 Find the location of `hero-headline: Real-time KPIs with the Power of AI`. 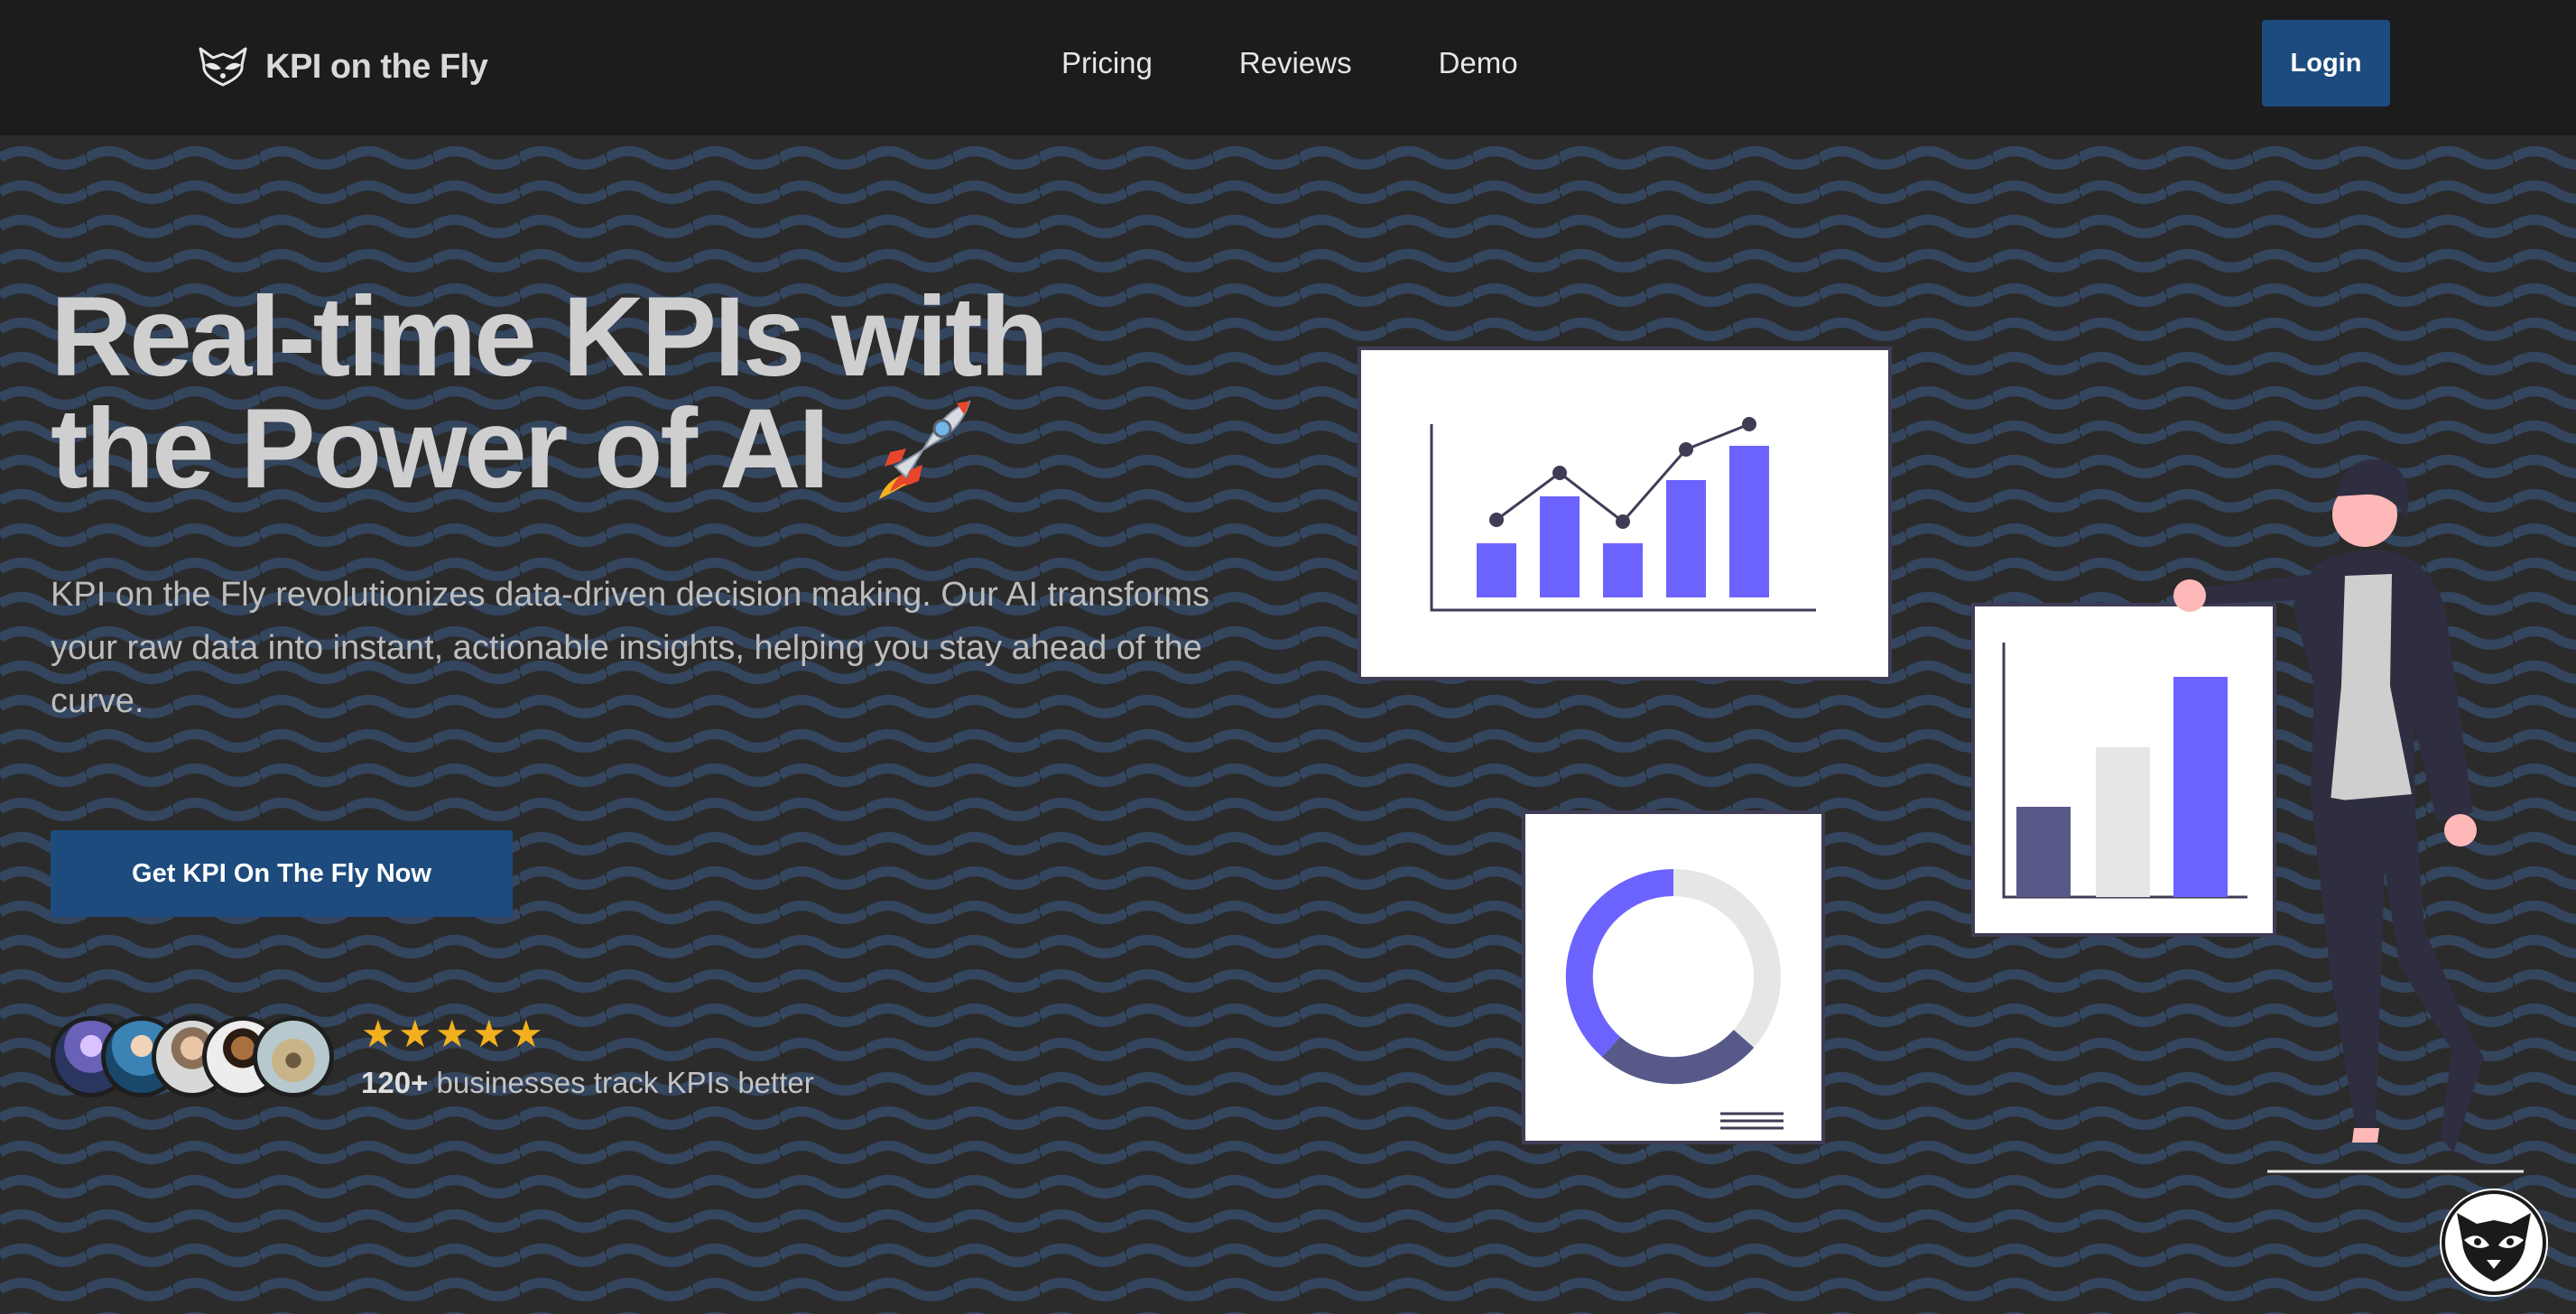

hero-headline: Real-time KPIs with the Power of AI is located at coordinates (637, 396).